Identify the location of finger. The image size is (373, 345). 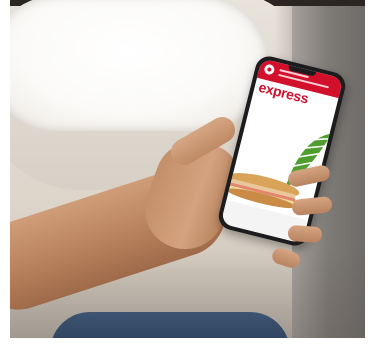
(305, 234).